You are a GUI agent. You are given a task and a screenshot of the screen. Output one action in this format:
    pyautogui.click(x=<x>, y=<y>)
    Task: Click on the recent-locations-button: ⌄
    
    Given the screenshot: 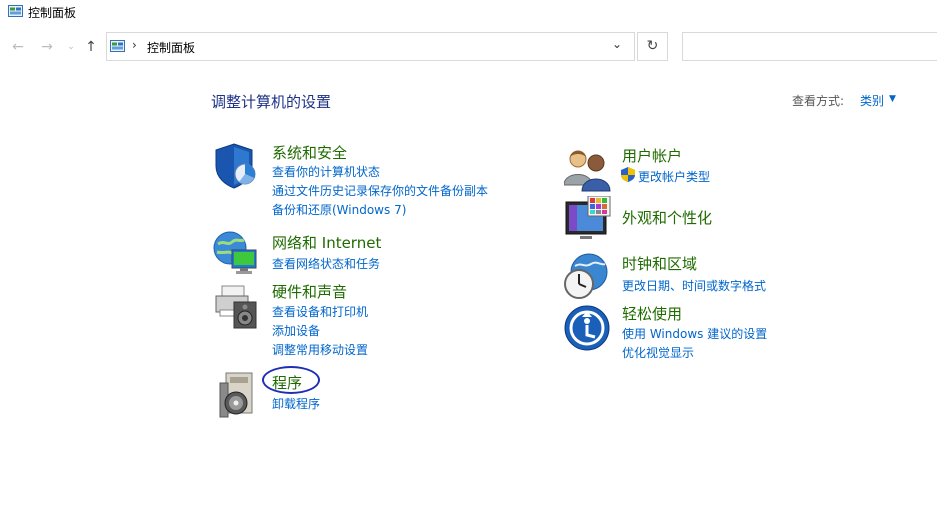 What is the action you would take?
    pyautogui.click(x=71, y=47)
    